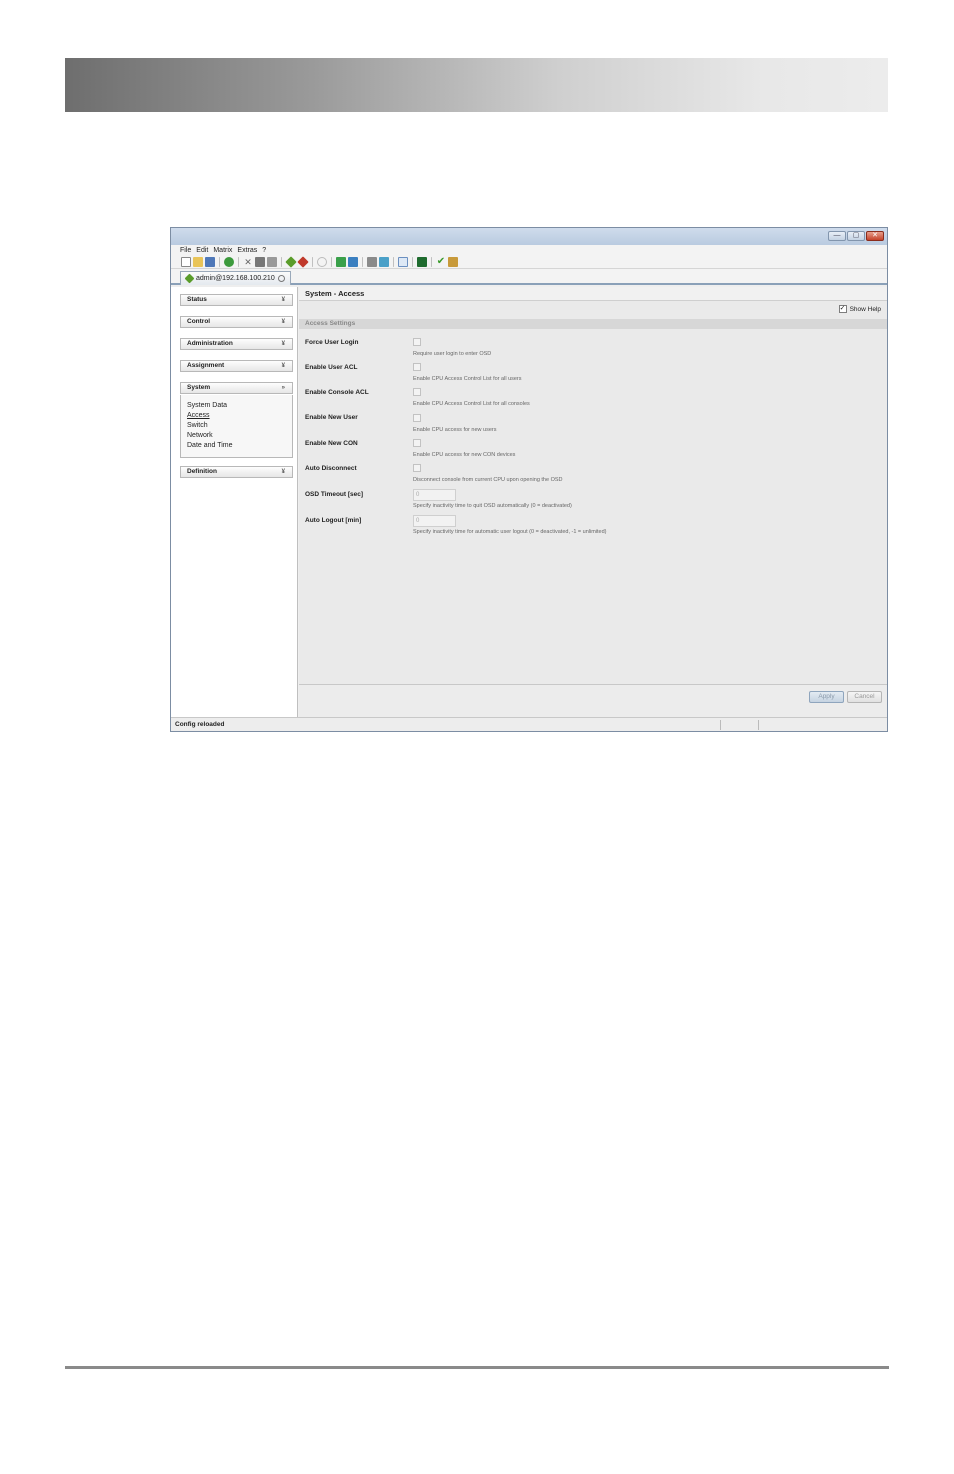 The height and width of the screenshot is (1474, 954). I want to click on window-controls: — ▢ ✕, so click(856, 236).